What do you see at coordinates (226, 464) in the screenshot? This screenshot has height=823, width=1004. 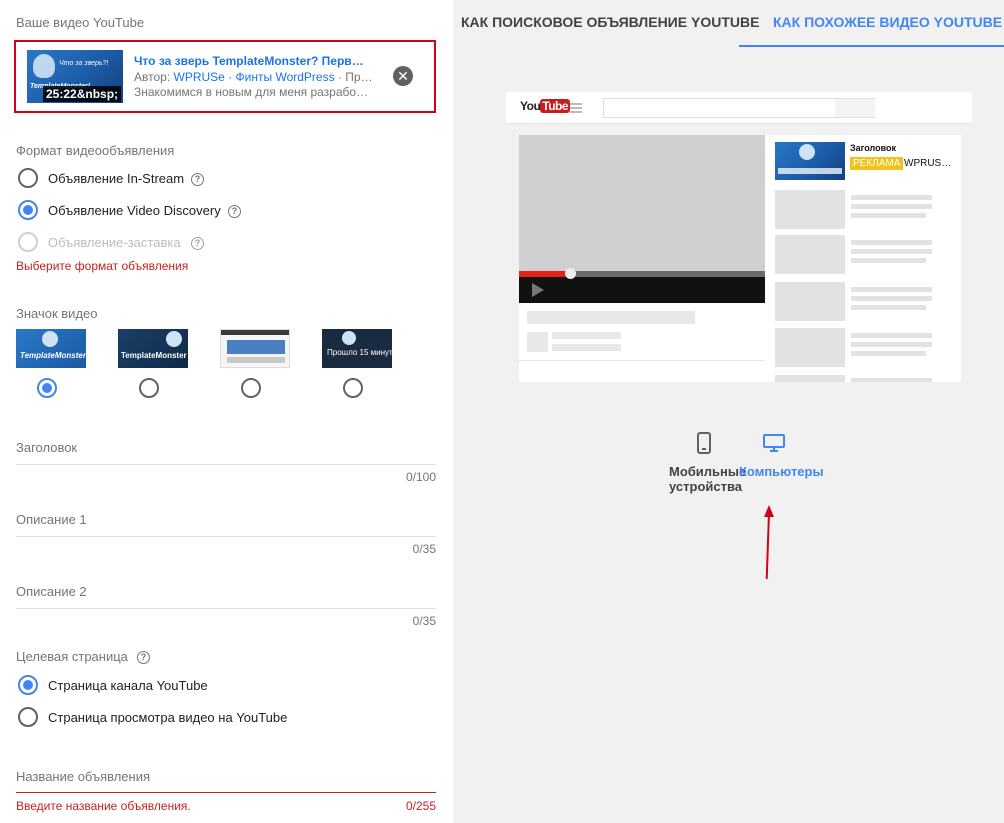 I see `headline-input` at bounding box center [226, 464].